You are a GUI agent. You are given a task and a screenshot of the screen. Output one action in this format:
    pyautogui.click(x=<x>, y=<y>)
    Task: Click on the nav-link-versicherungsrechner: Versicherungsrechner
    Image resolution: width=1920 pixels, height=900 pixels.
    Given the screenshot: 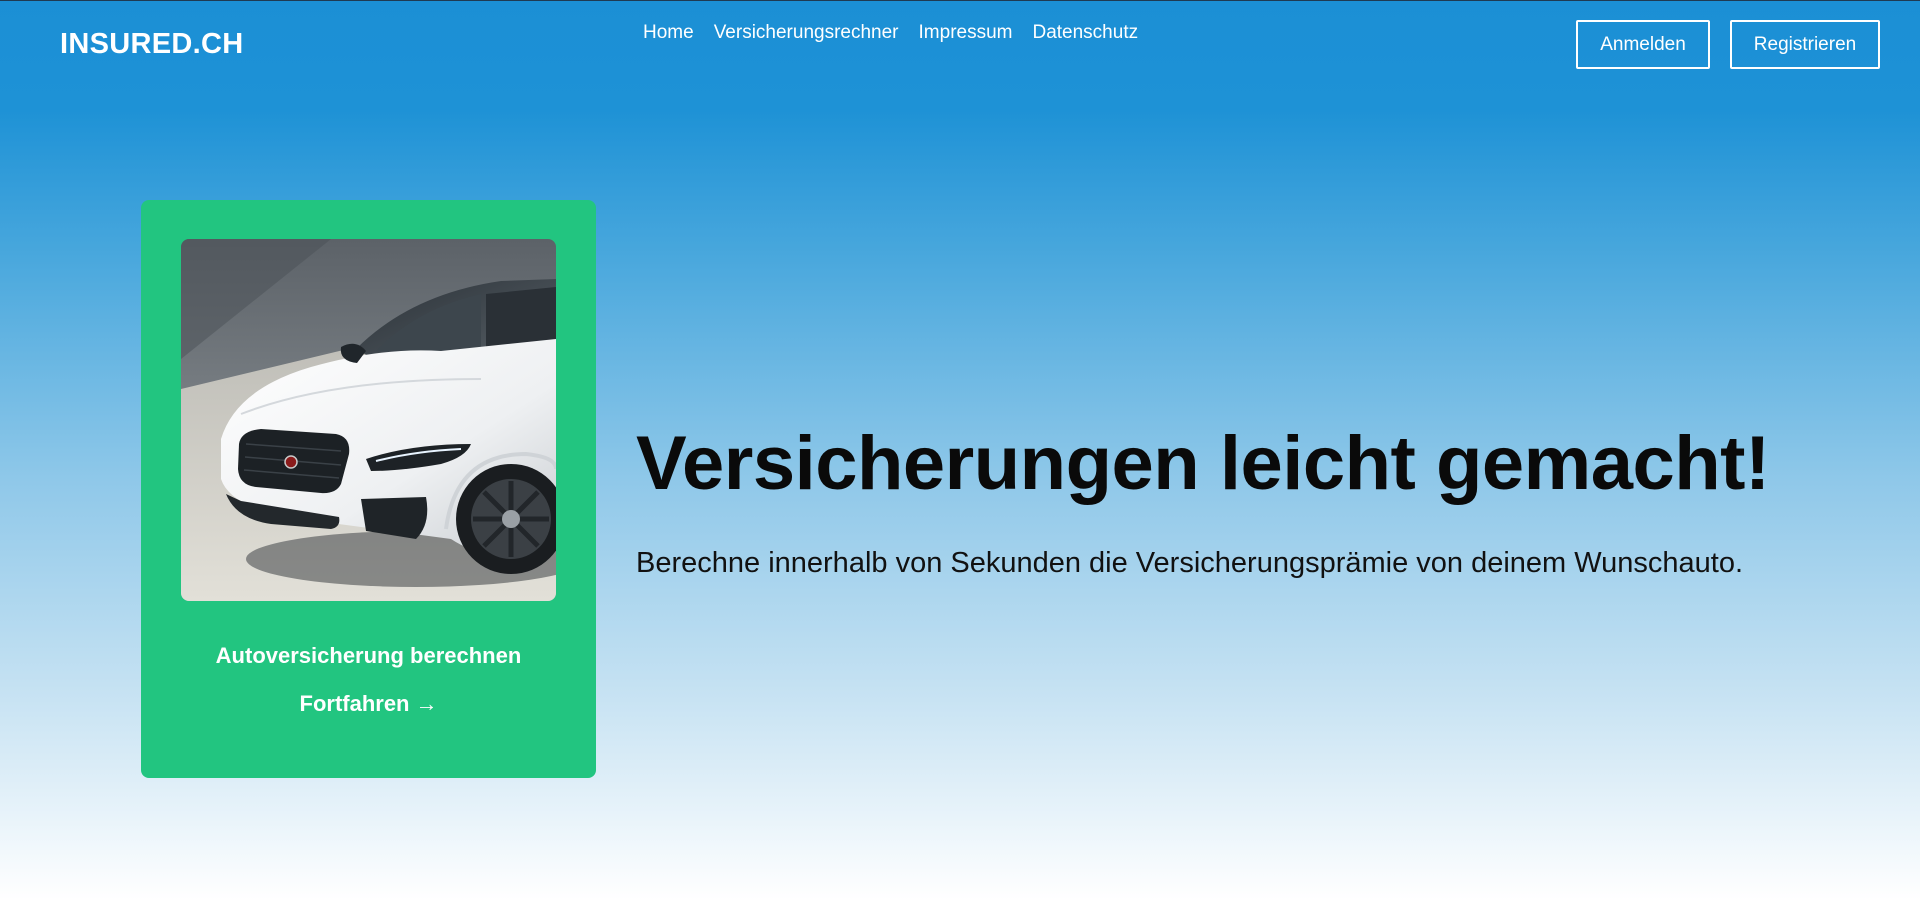 What is the action you would take?
    pyautogui.click(x=806, y=33)
    